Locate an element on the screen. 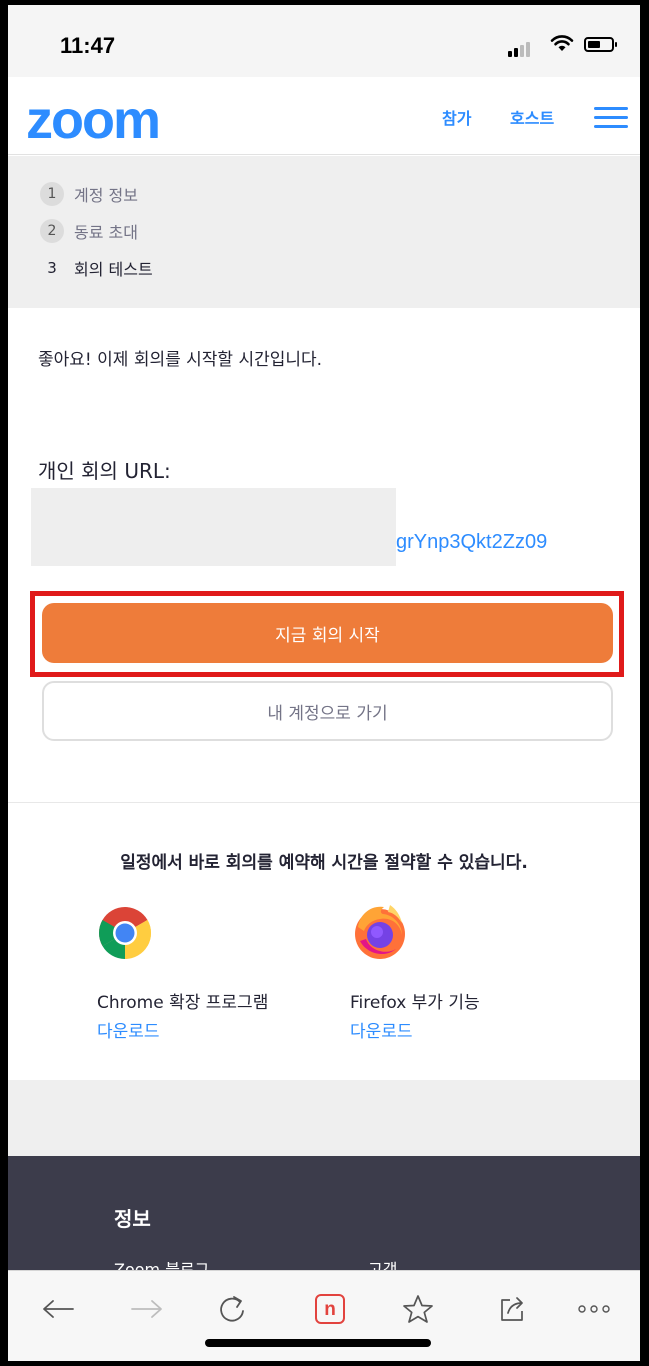  chrome-icon is located at coordinates (125, 933).